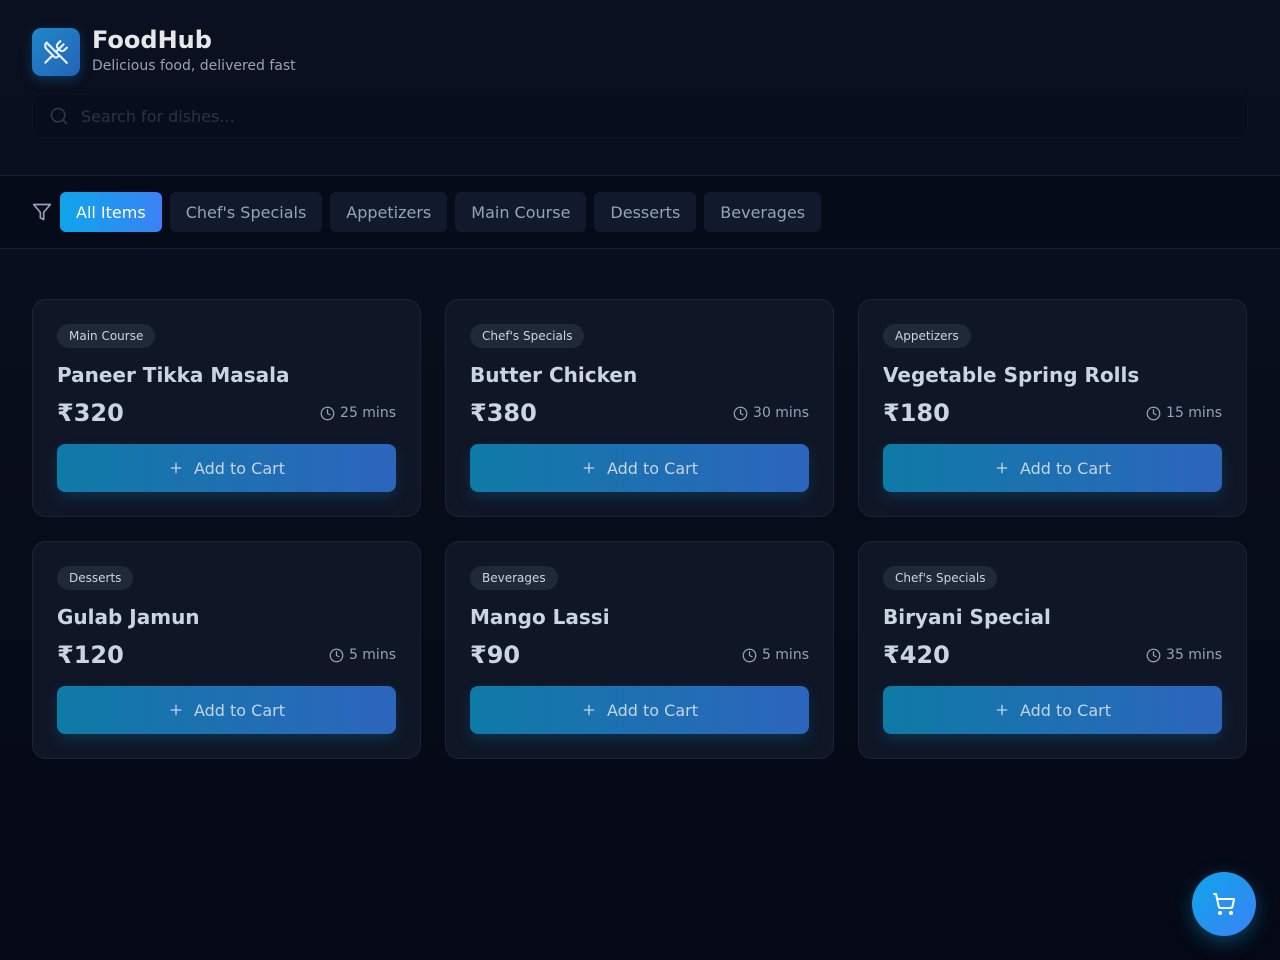 This screenshot has width=1280, height=960. I want to click on shopping-cart-icon, so click(1224, 904).